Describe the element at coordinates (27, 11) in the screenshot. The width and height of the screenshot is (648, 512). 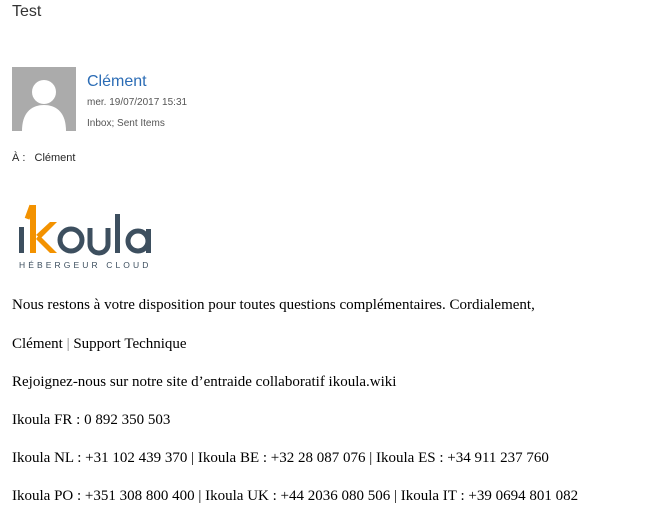
I see `email-subject: Test` at that location.